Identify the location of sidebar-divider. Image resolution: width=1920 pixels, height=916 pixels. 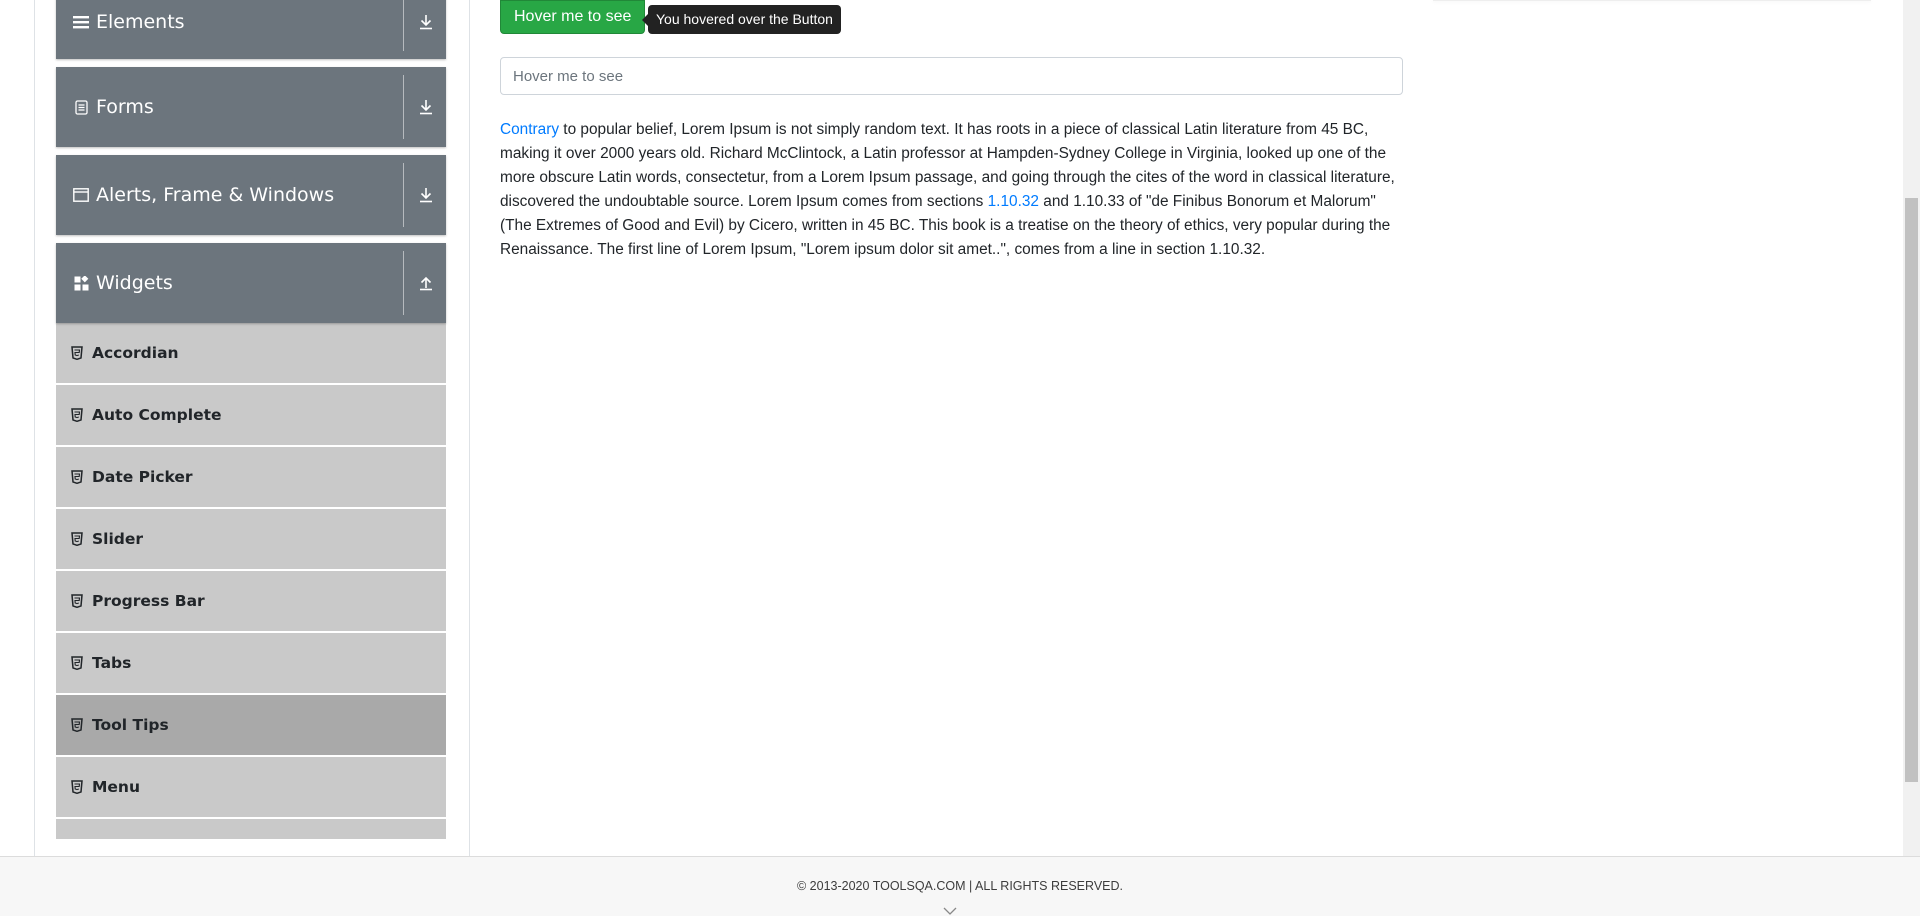
(469, 428).